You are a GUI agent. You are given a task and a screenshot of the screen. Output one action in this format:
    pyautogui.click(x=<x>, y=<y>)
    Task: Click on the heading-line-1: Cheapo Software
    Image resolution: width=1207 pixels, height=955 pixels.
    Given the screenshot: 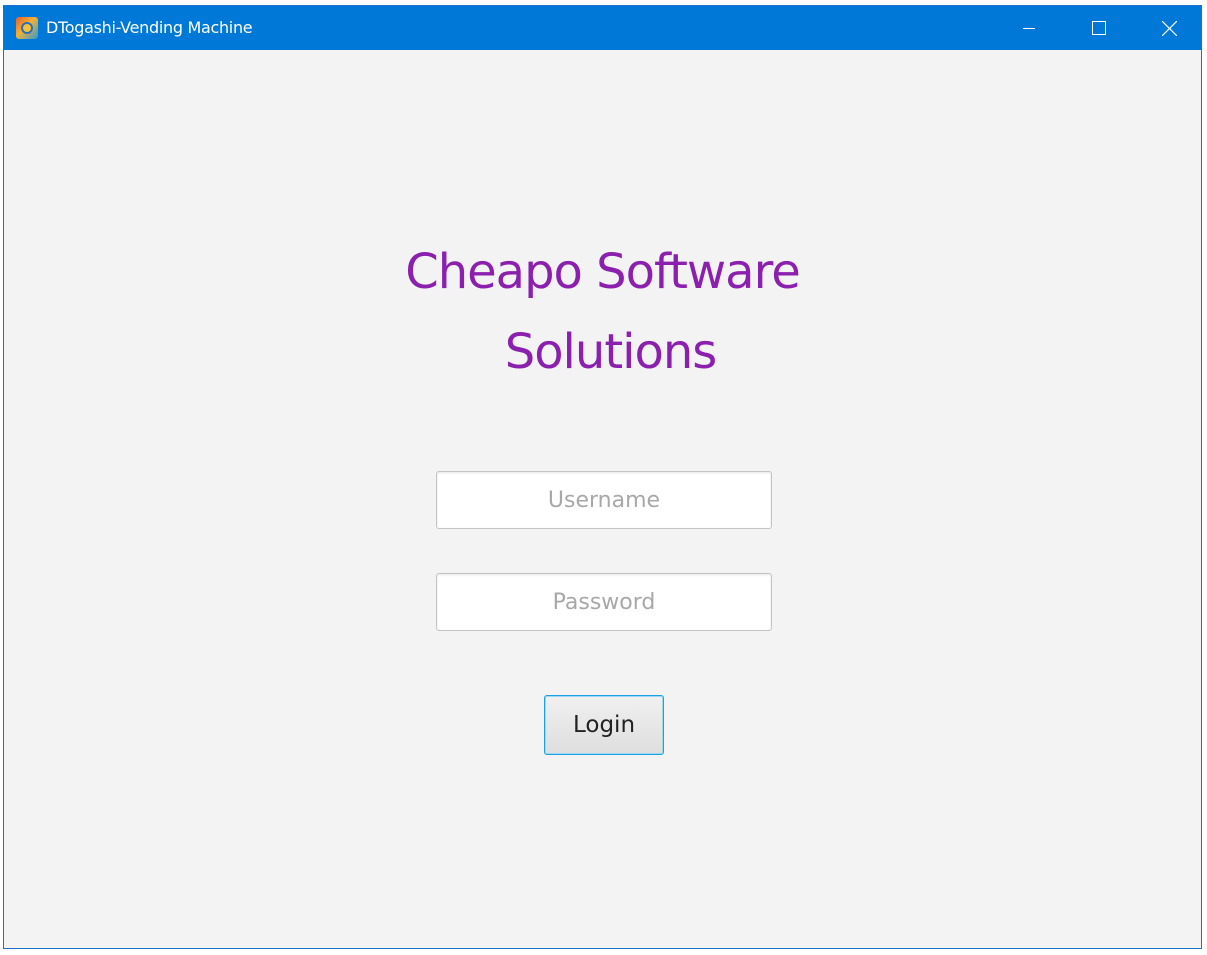 What is the action you would take?
    pyautogui.click(x=603, y=272)
    